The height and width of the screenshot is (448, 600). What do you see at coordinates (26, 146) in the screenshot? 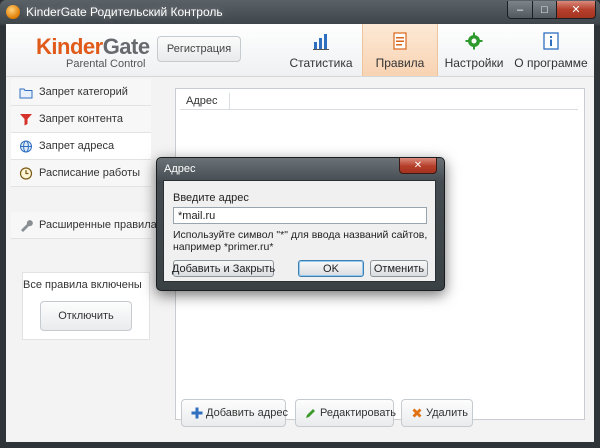
I see `globe-icon` at bounding box center [26, 146].